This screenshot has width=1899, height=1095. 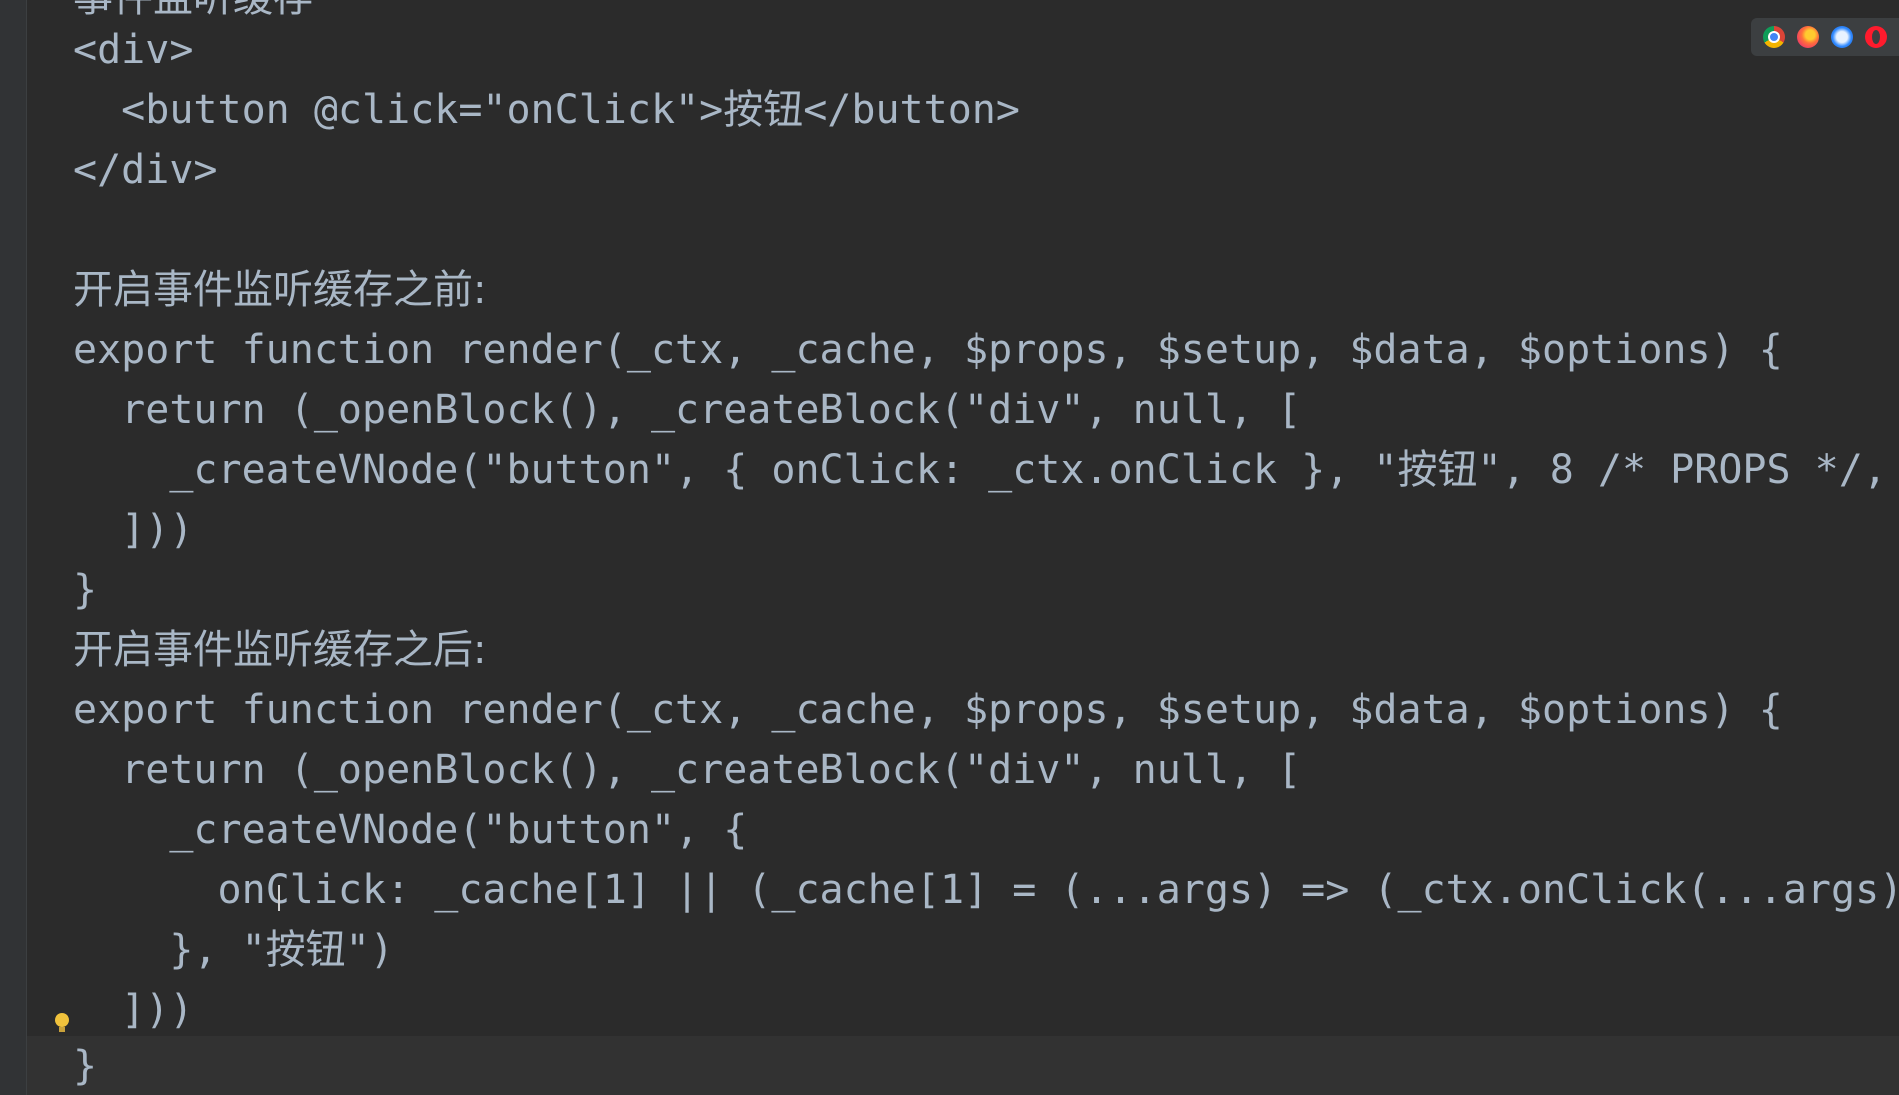 What do you see at coordinates (279, 898) in the screenshot?
I see `text-cursor` at bounding box center [279, 898].